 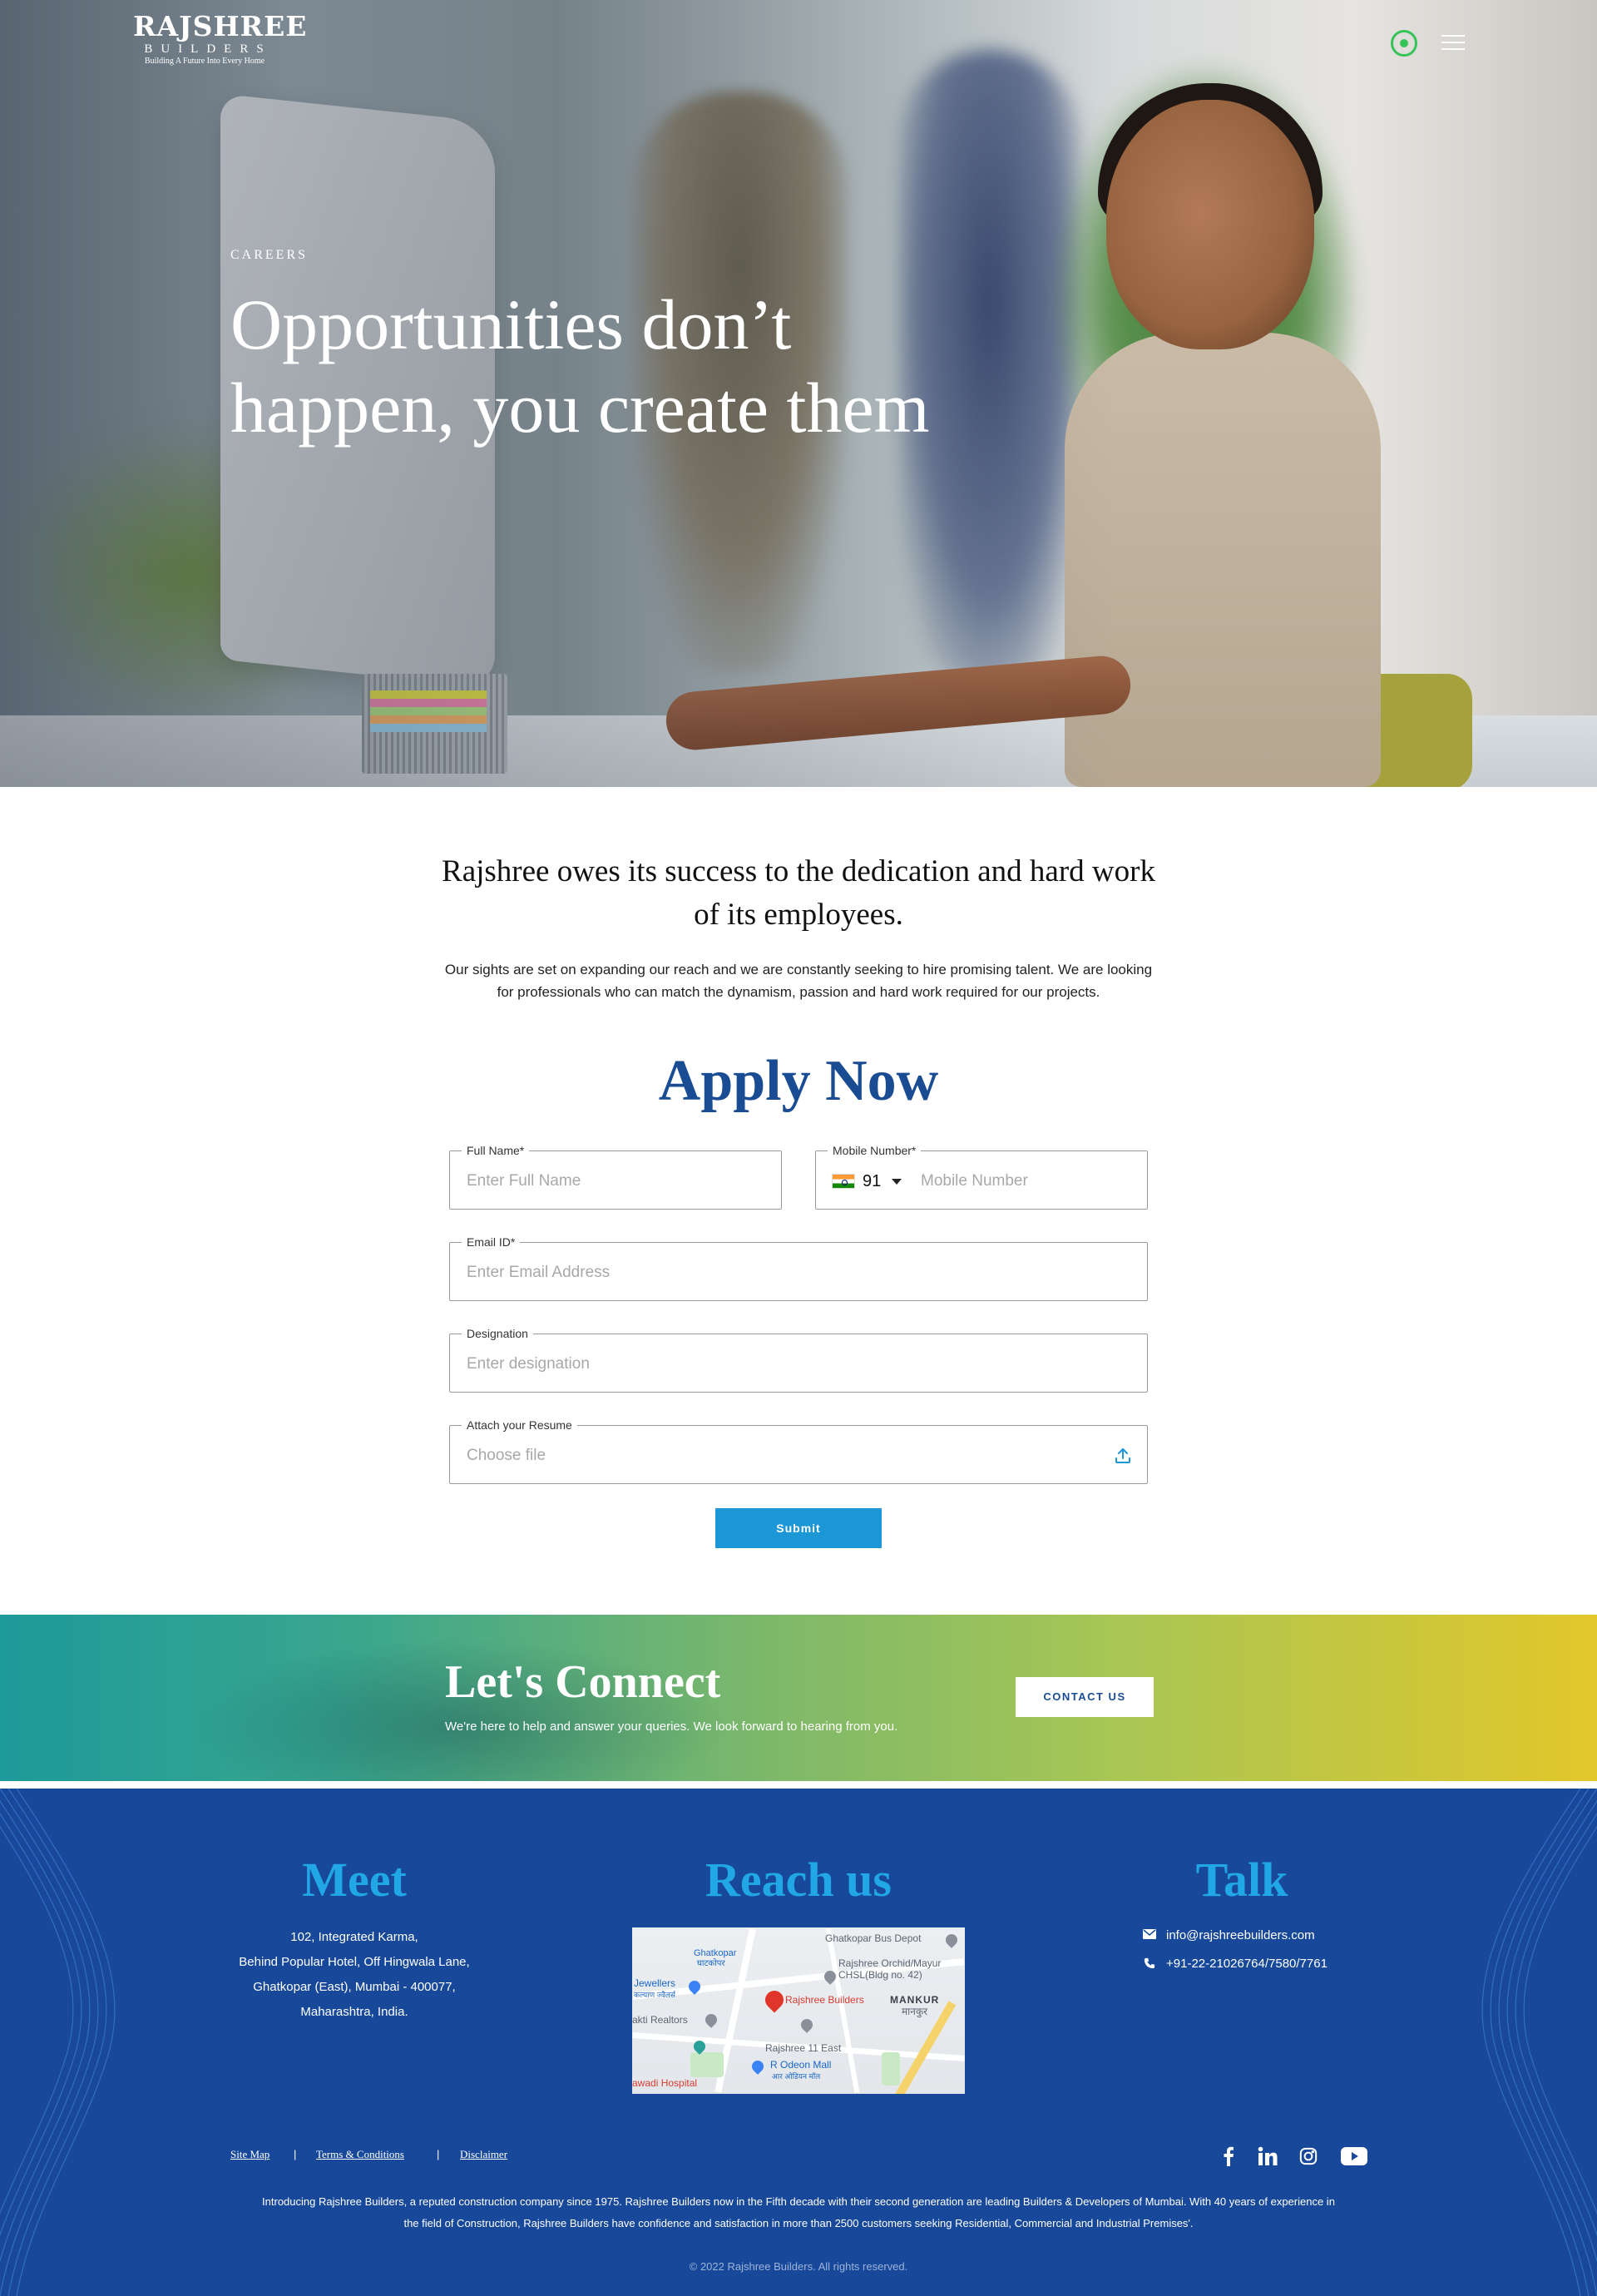 What do you see at coordinates (483, 2154) in the screenshot?
I see `disclaimer-link: Disclaimer` at bounding box center [483, 2154].